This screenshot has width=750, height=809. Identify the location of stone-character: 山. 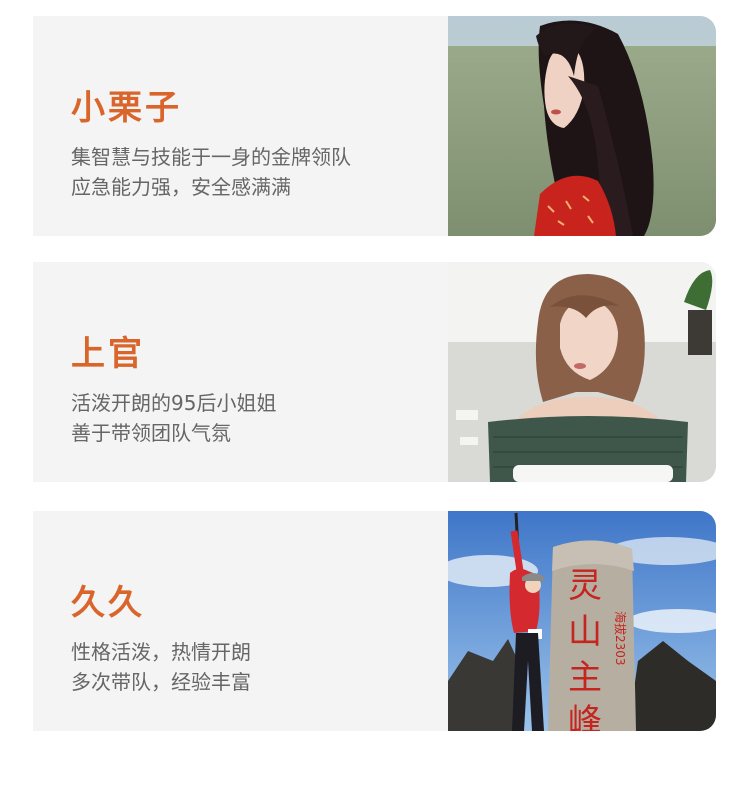
(585, 632).